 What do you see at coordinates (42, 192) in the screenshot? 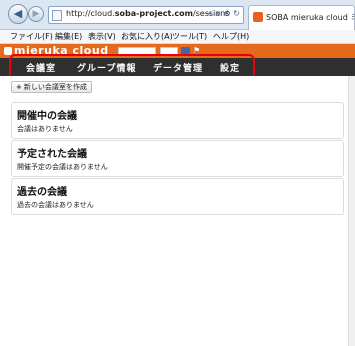
I see `section-title: 過去の会議` at bounding box center [42, 192].